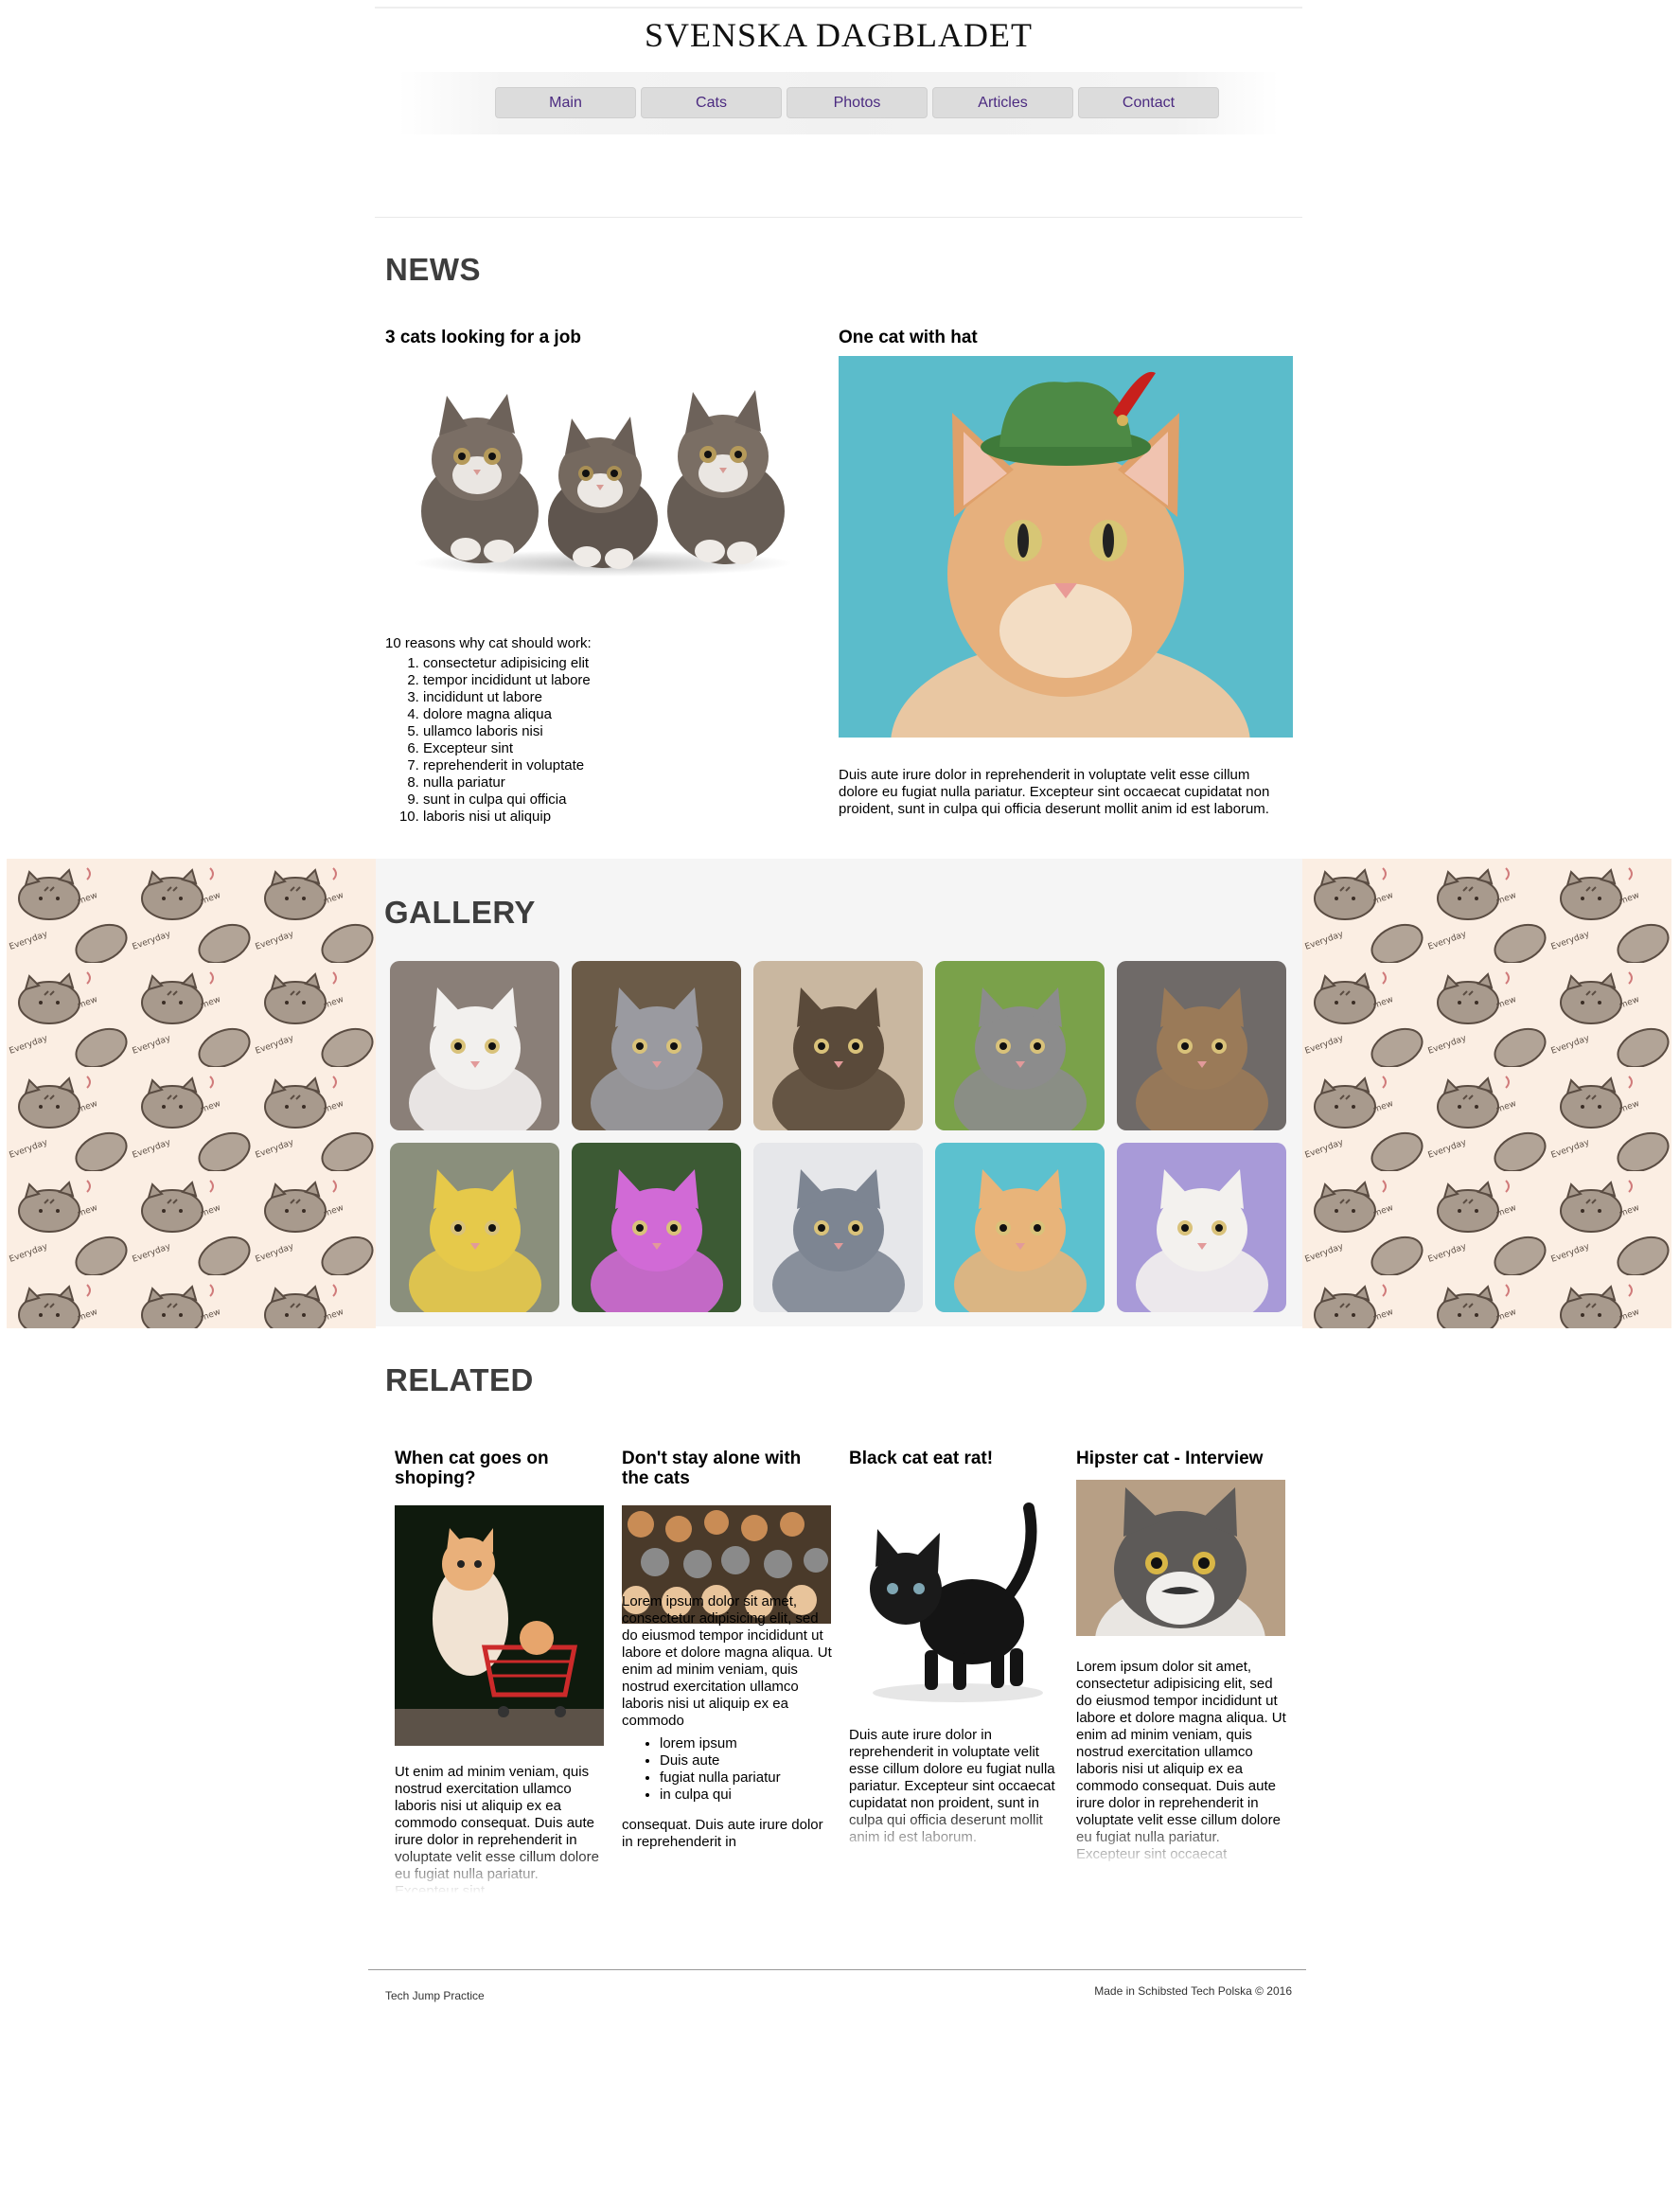 This screenshot has width=1680, height=2187. I want to click on pusheen-pattern-graphic, so click(1486, 1093).